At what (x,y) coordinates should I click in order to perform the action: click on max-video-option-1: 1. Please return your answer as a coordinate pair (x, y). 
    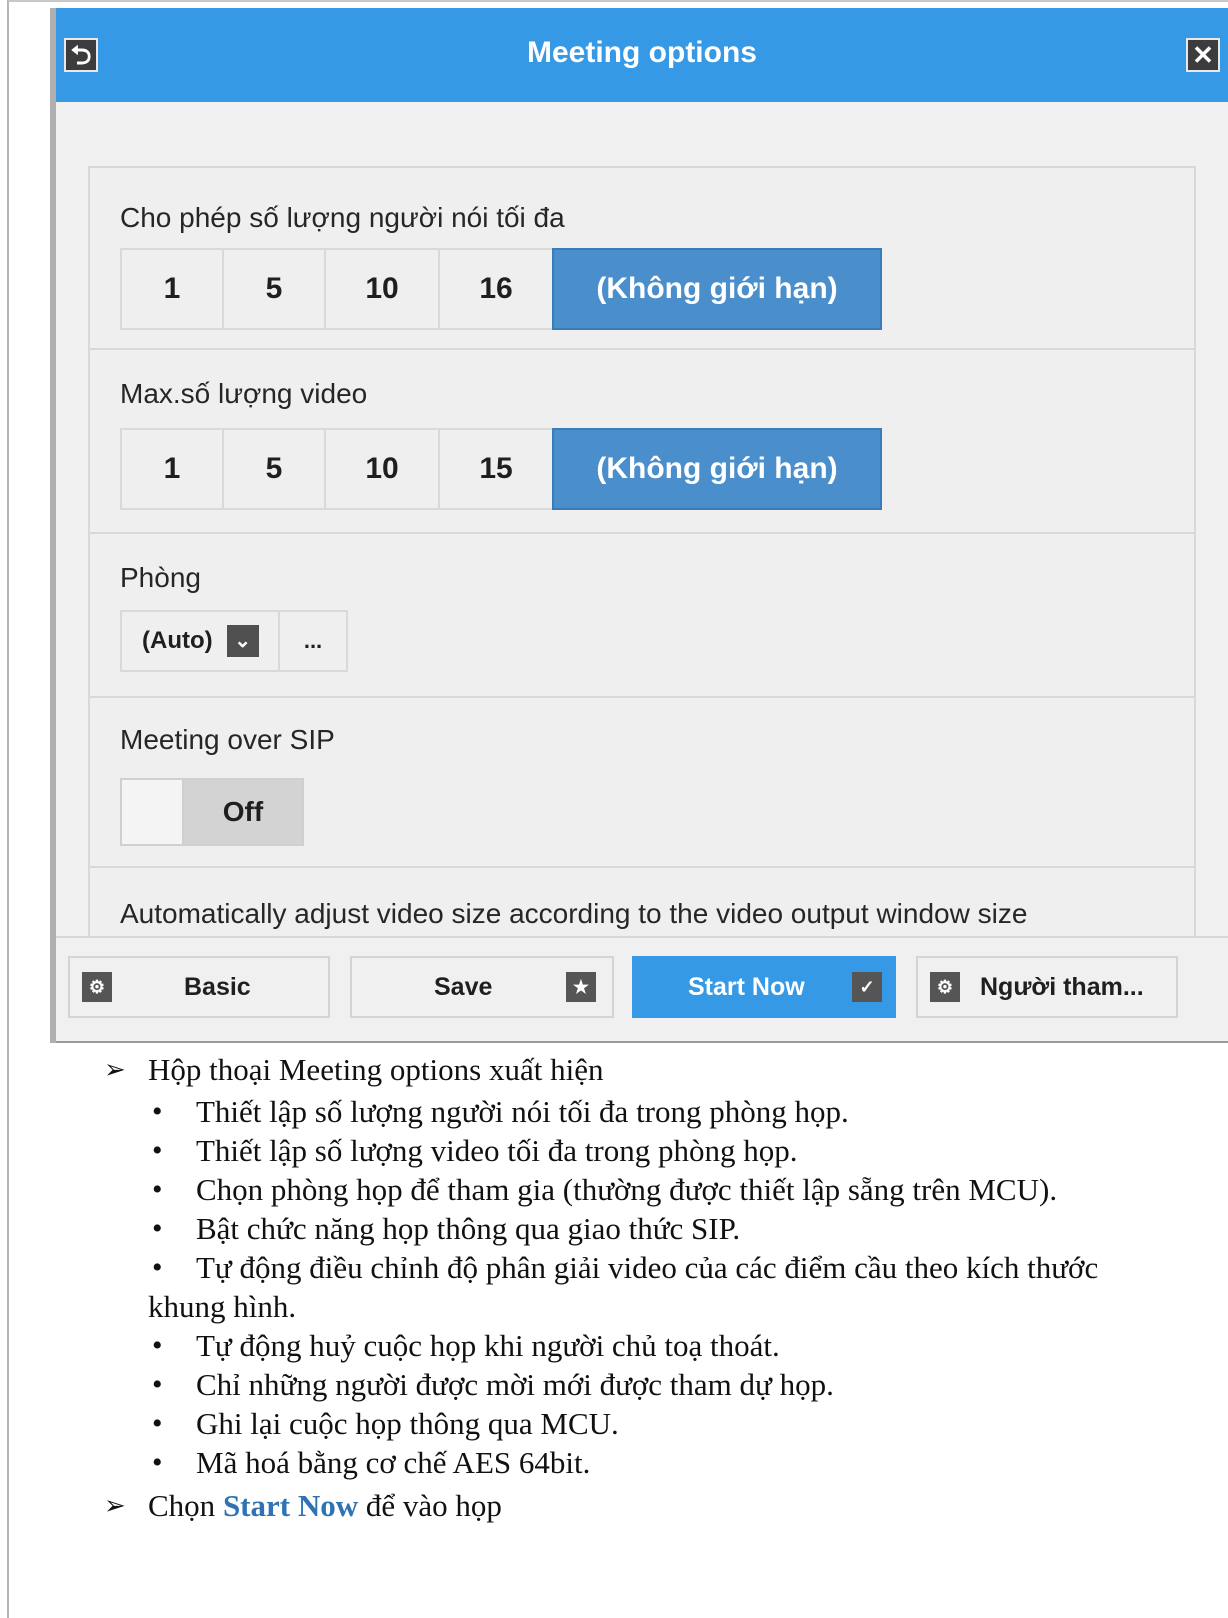
    Looking at the image, I should click on (172, 469).